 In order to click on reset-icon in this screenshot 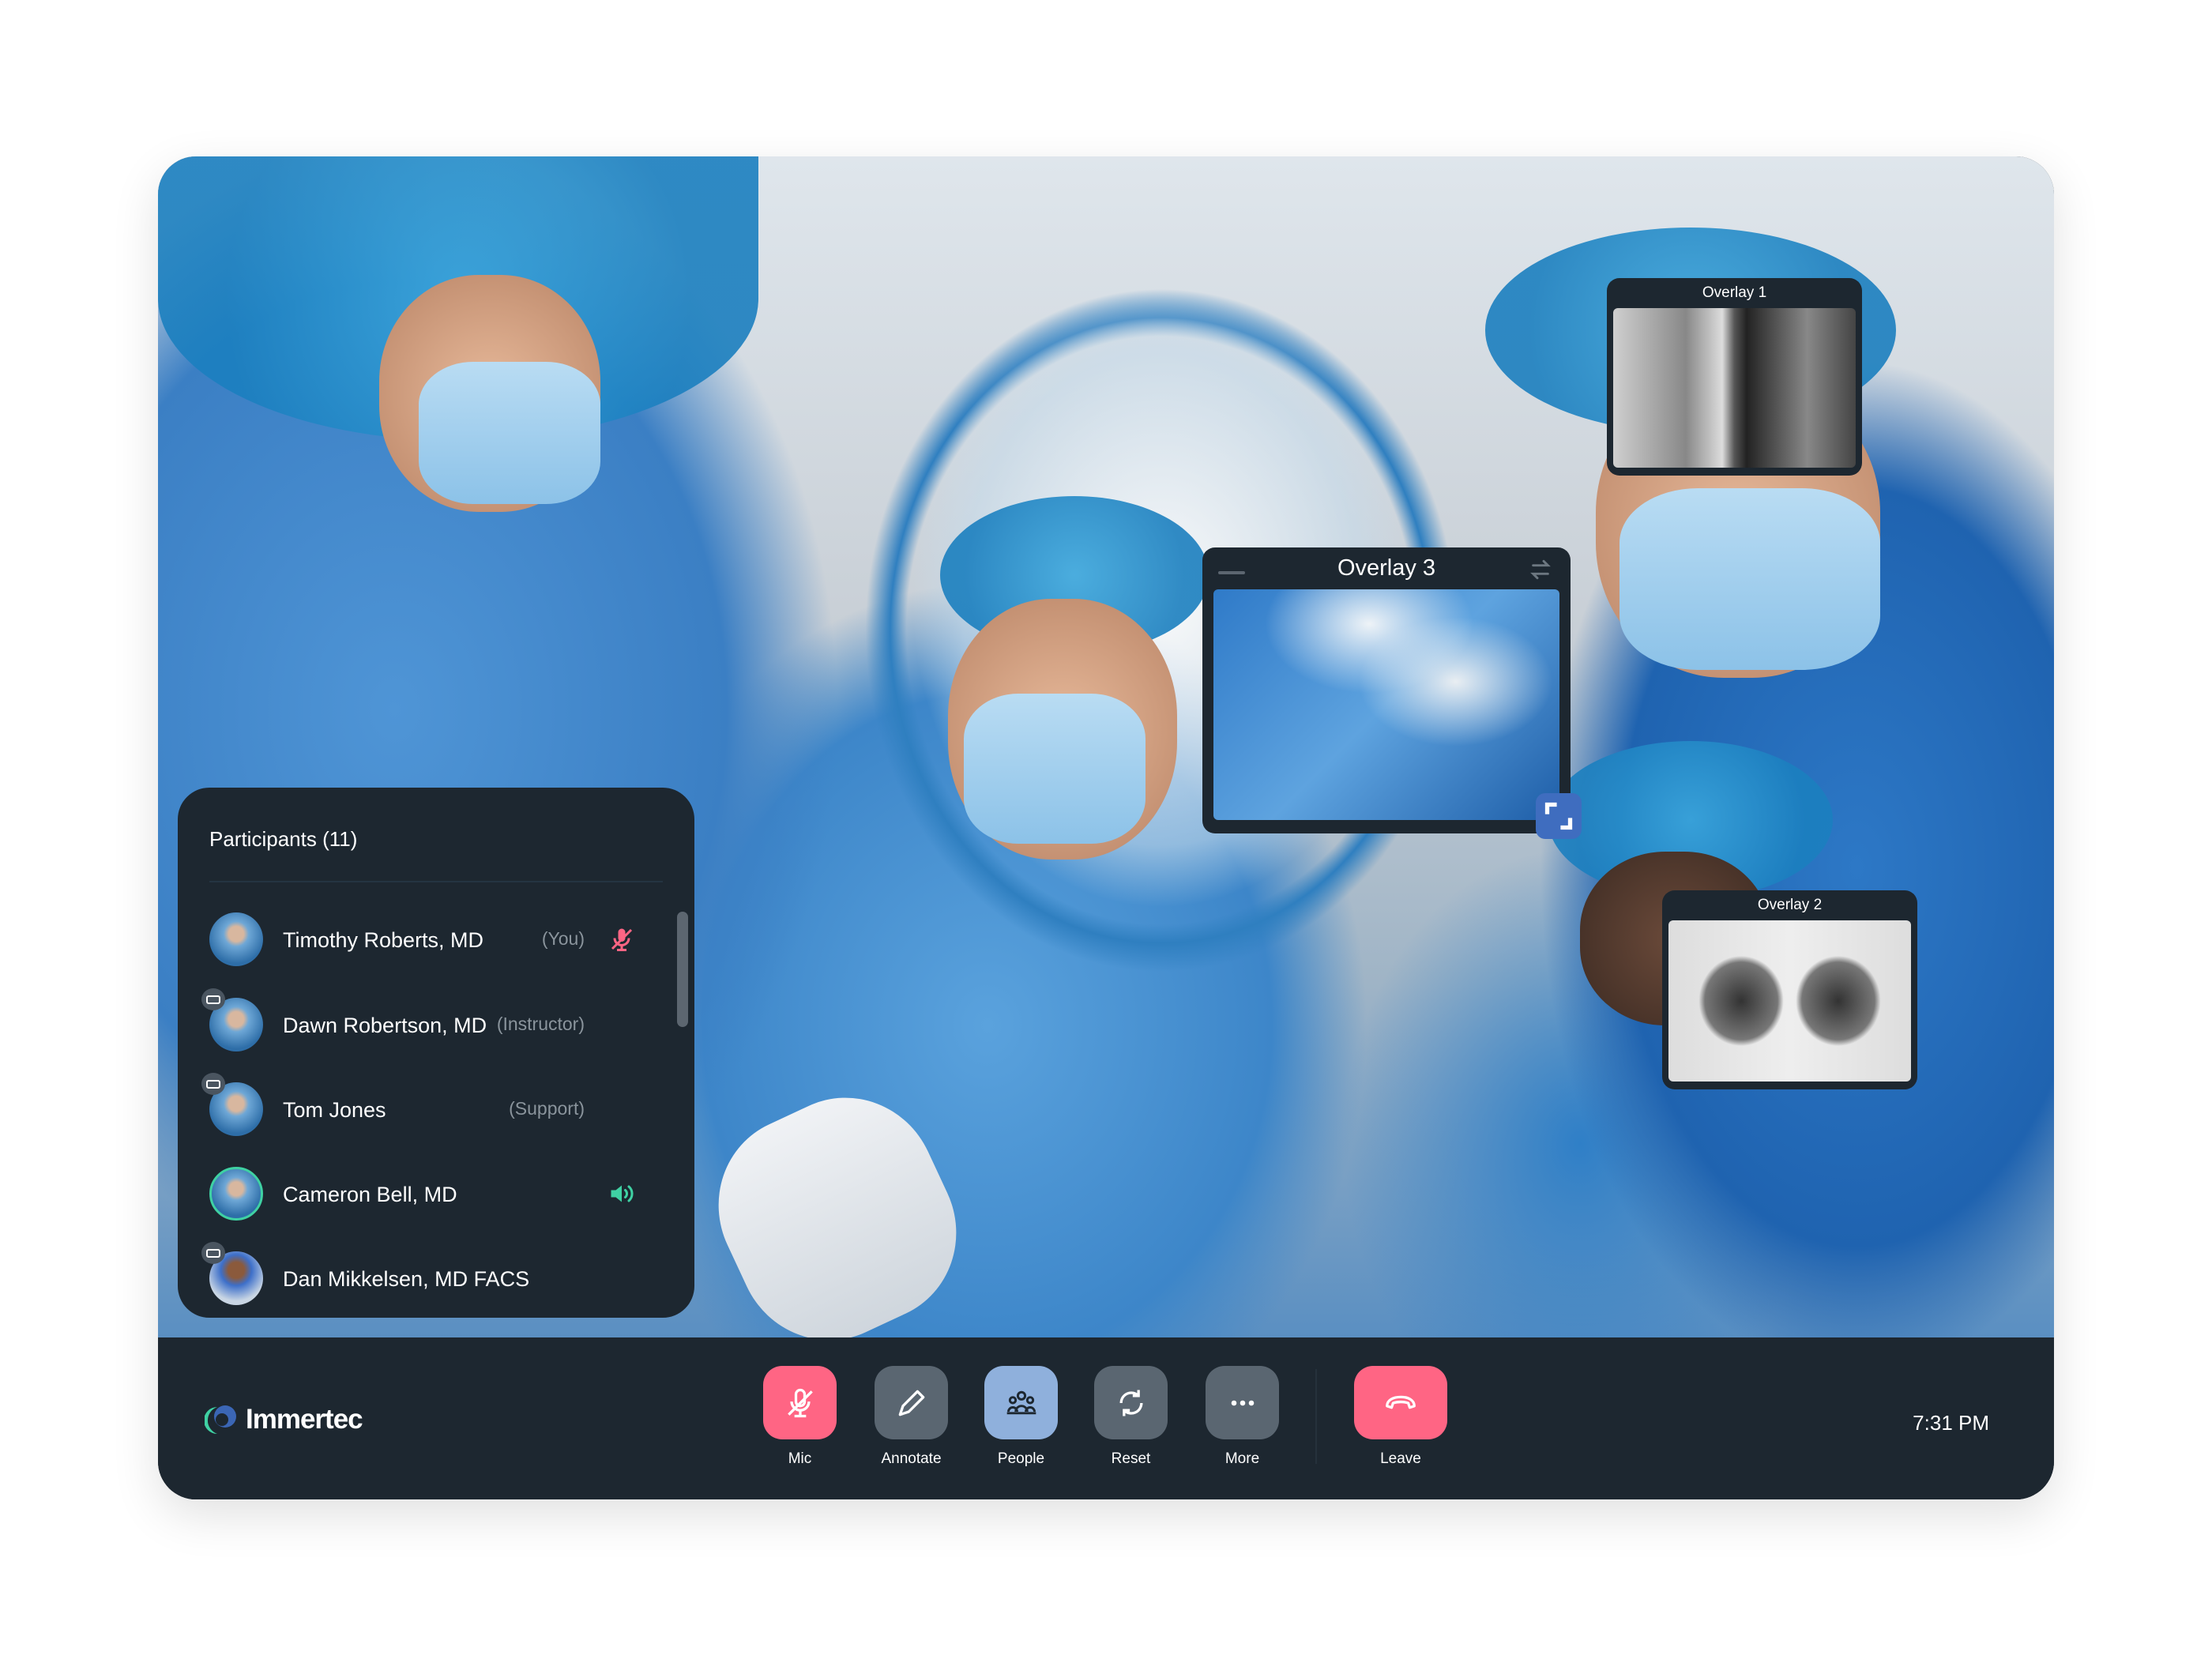, I will do `click(1131, 1403)`.